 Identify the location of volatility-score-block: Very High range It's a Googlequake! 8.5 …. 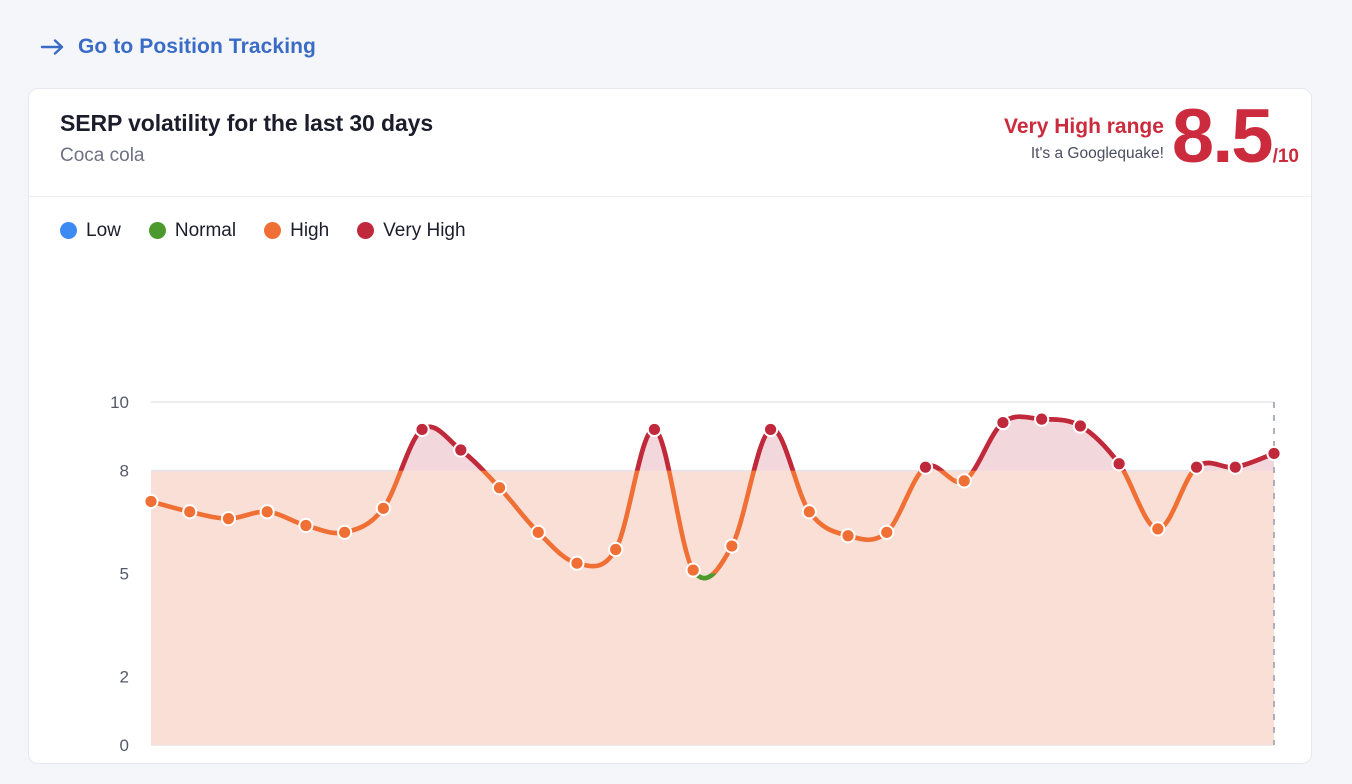
(1151, 136).